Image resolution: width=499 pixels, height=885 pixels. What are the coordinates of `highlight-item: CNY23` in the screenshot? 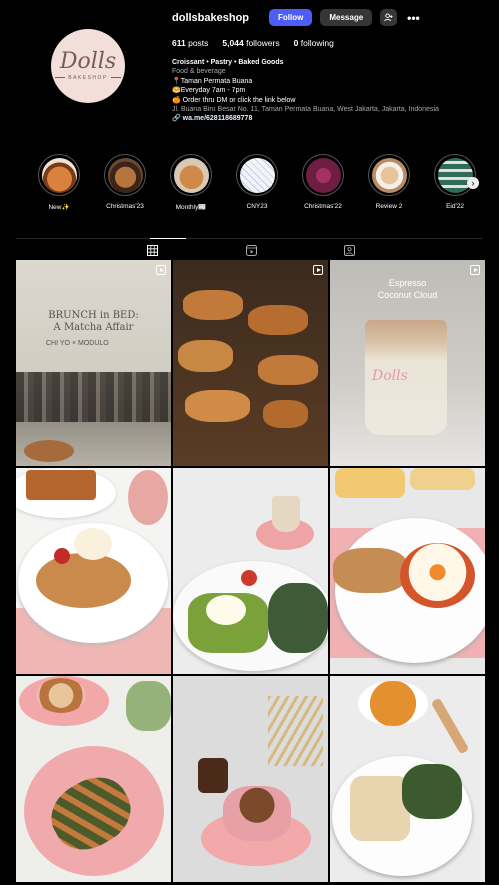 It's located at (257, 182).